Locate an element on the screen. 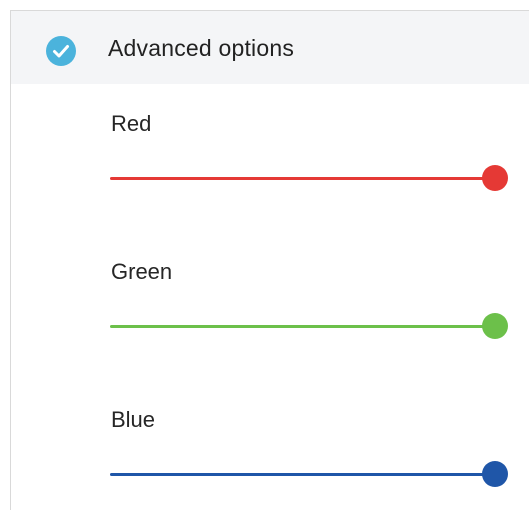  advanced-options-header: Advanced options is located at coordinates (270, 47).